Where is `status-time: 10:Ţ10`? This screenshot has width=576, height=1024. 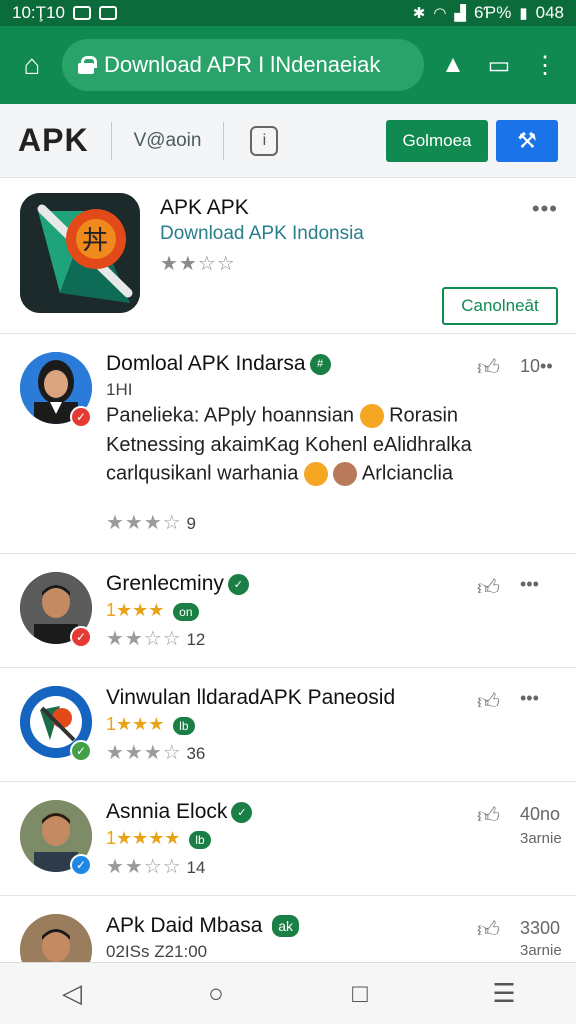
status-time: 10:Ţ10 is located at coordinates (38, 12).